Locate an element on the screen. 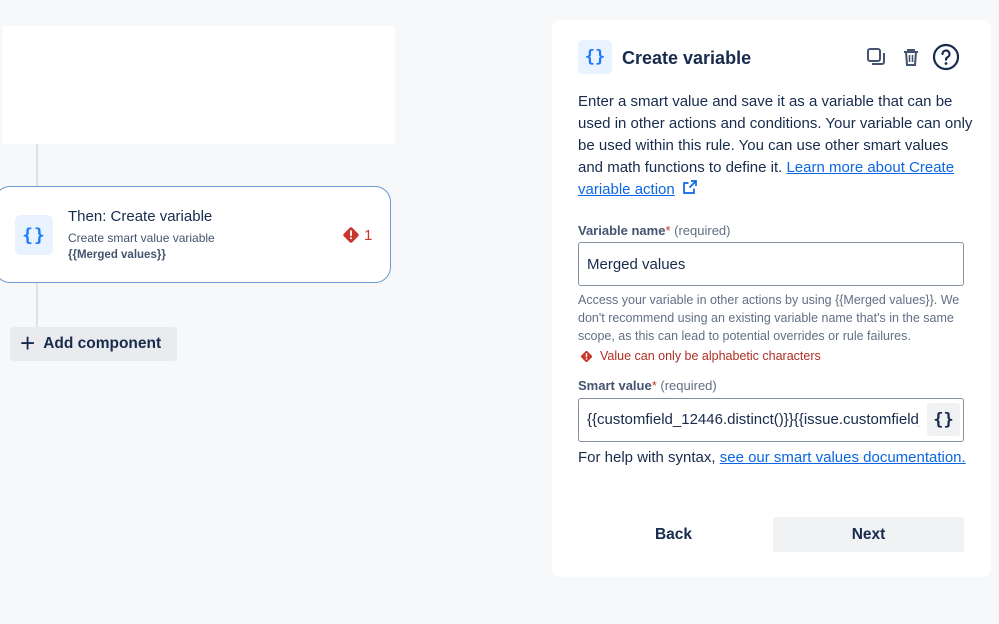 Image resolution: width=999 pixels, height=624 pixels. component-subtitle: Create smart value variable is located at coordinates (141, 238).